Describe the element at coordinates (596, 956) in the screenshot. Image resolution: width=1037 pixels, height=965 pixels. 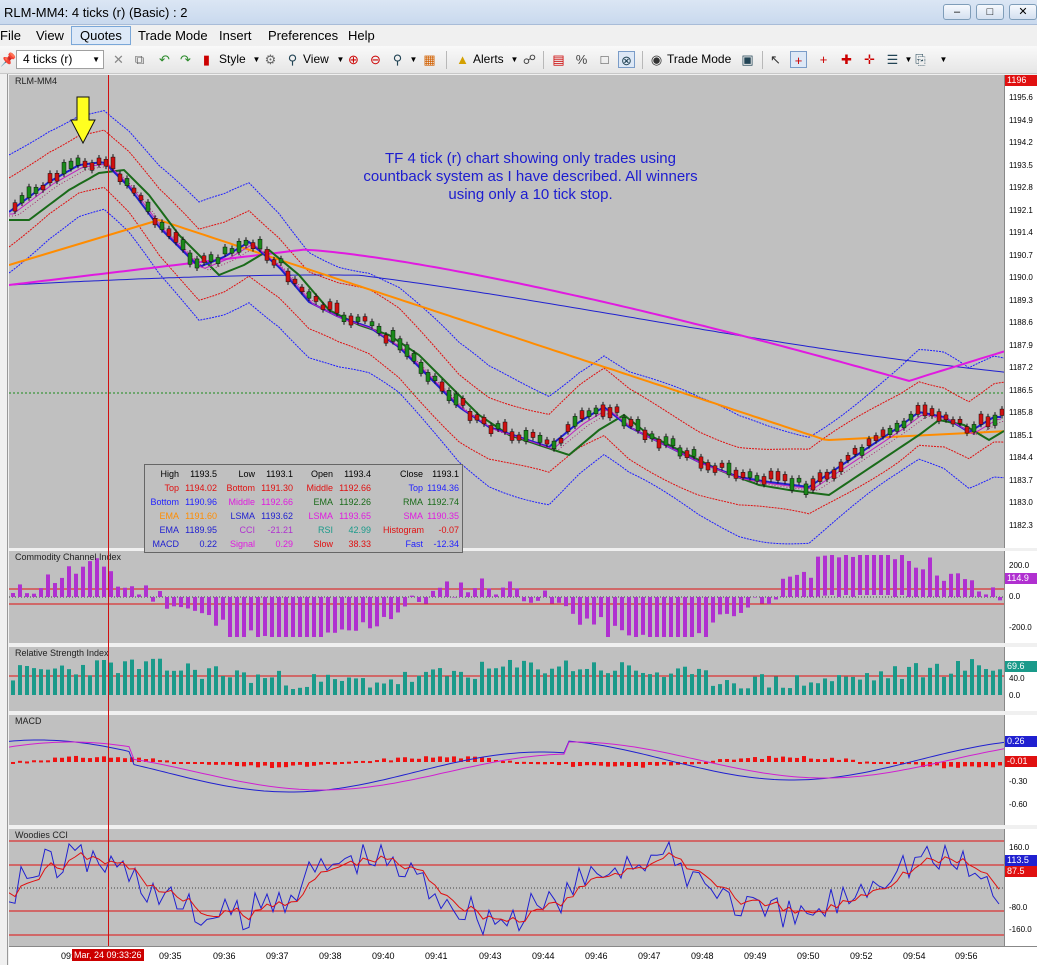
I see `time-tick-label: 09:46` at that location.